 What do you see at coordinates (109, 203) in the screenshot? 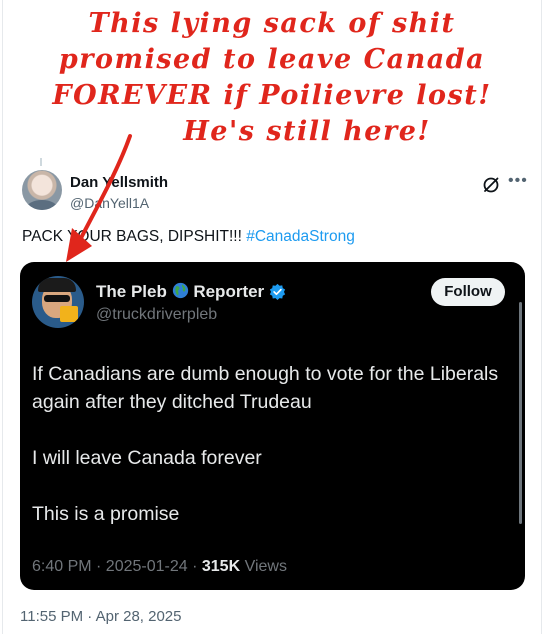
I see `author-handle: @DanYell1A` at bounding box center [109, 203].